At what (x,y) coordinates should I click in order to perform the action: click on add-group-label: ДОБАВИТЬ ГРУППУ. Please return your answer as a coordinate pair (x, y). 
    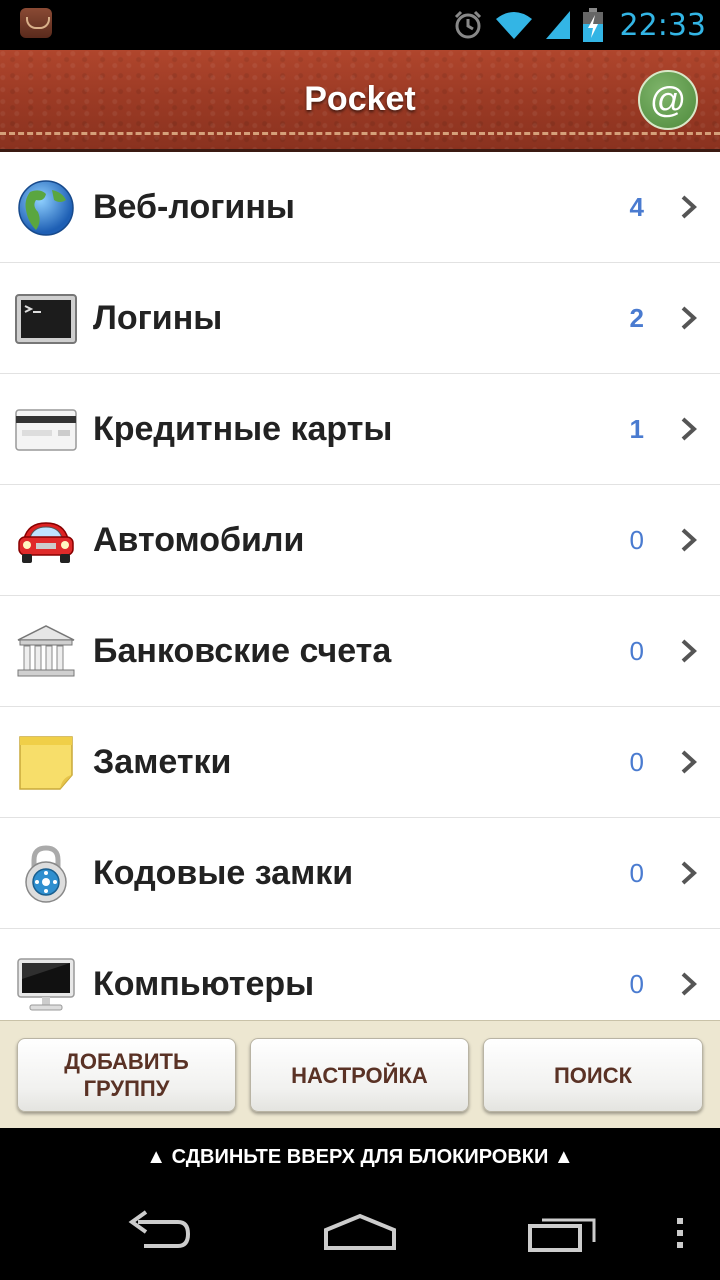
    Looking at the image, I should click on (126, 1075).